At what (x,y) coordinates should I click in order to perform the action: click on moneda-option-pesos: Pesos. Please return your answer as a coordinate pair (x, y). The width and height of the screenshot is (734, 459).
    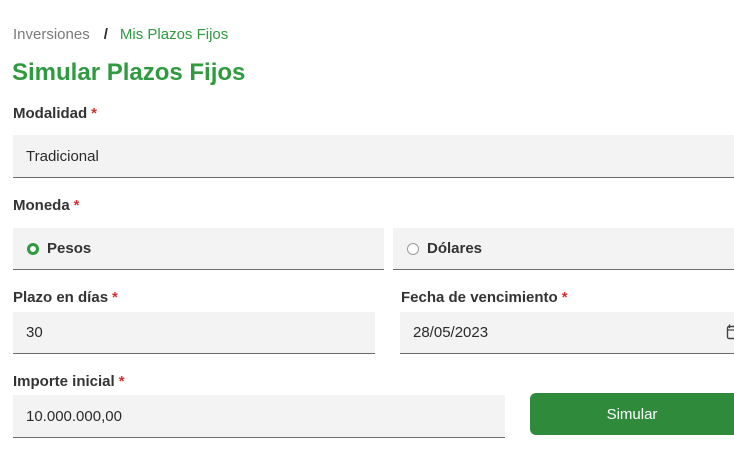
    Looking at the image, I should click on (198, 249).